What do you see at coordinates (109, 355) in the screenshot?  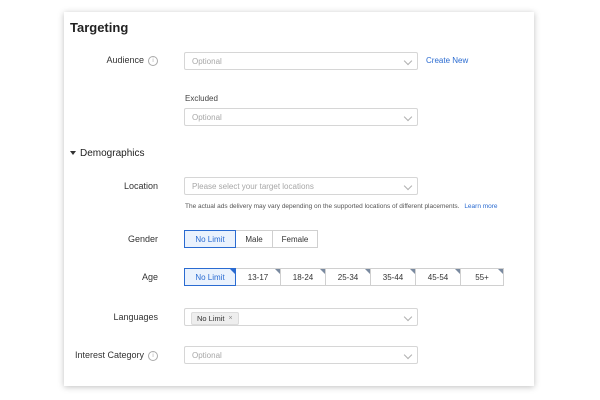 I see `interest-label: Interest Category` at bounding box center [109, 355].